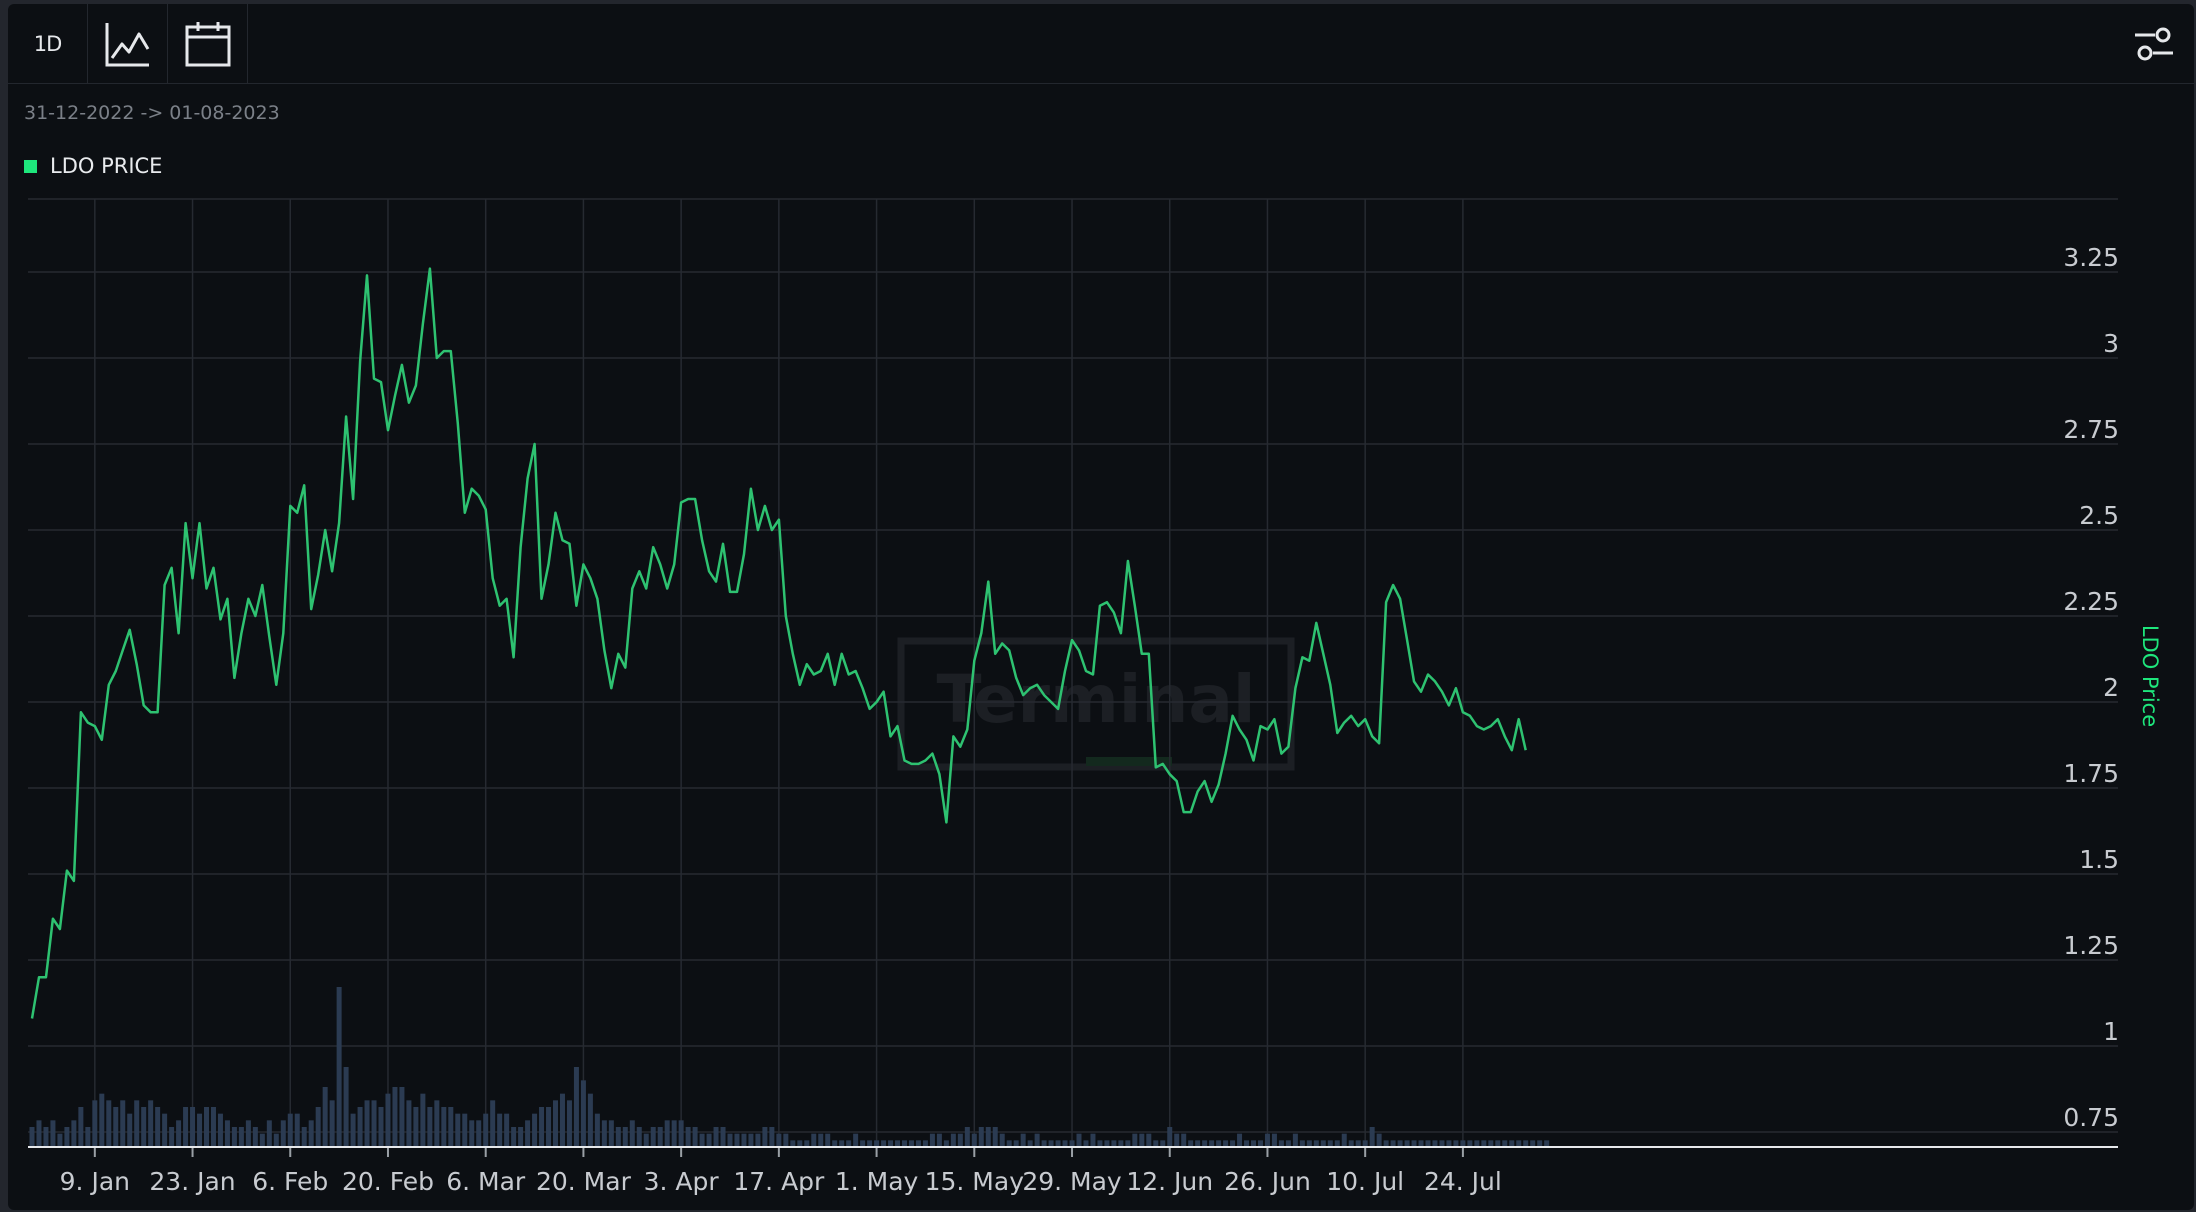 This screenshot has height=1212, width=2196. What do you see at coordinates (208, 44) in the screenshot?
I see `date-range-button` at bounding box center [208, 44].